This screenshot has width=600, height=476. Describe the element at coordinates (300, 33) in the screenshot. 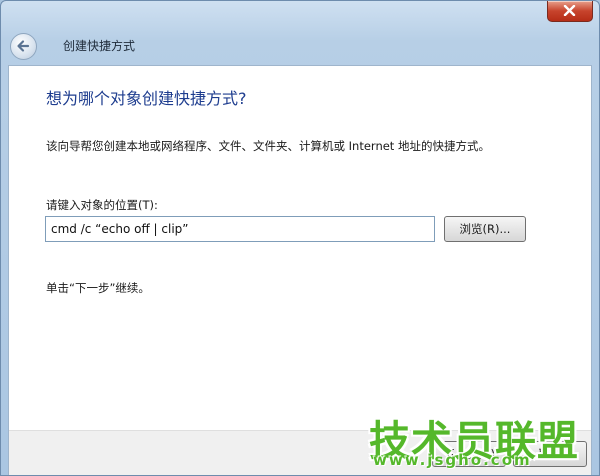

I see `title-bar: 创建快捷方式` at that location.